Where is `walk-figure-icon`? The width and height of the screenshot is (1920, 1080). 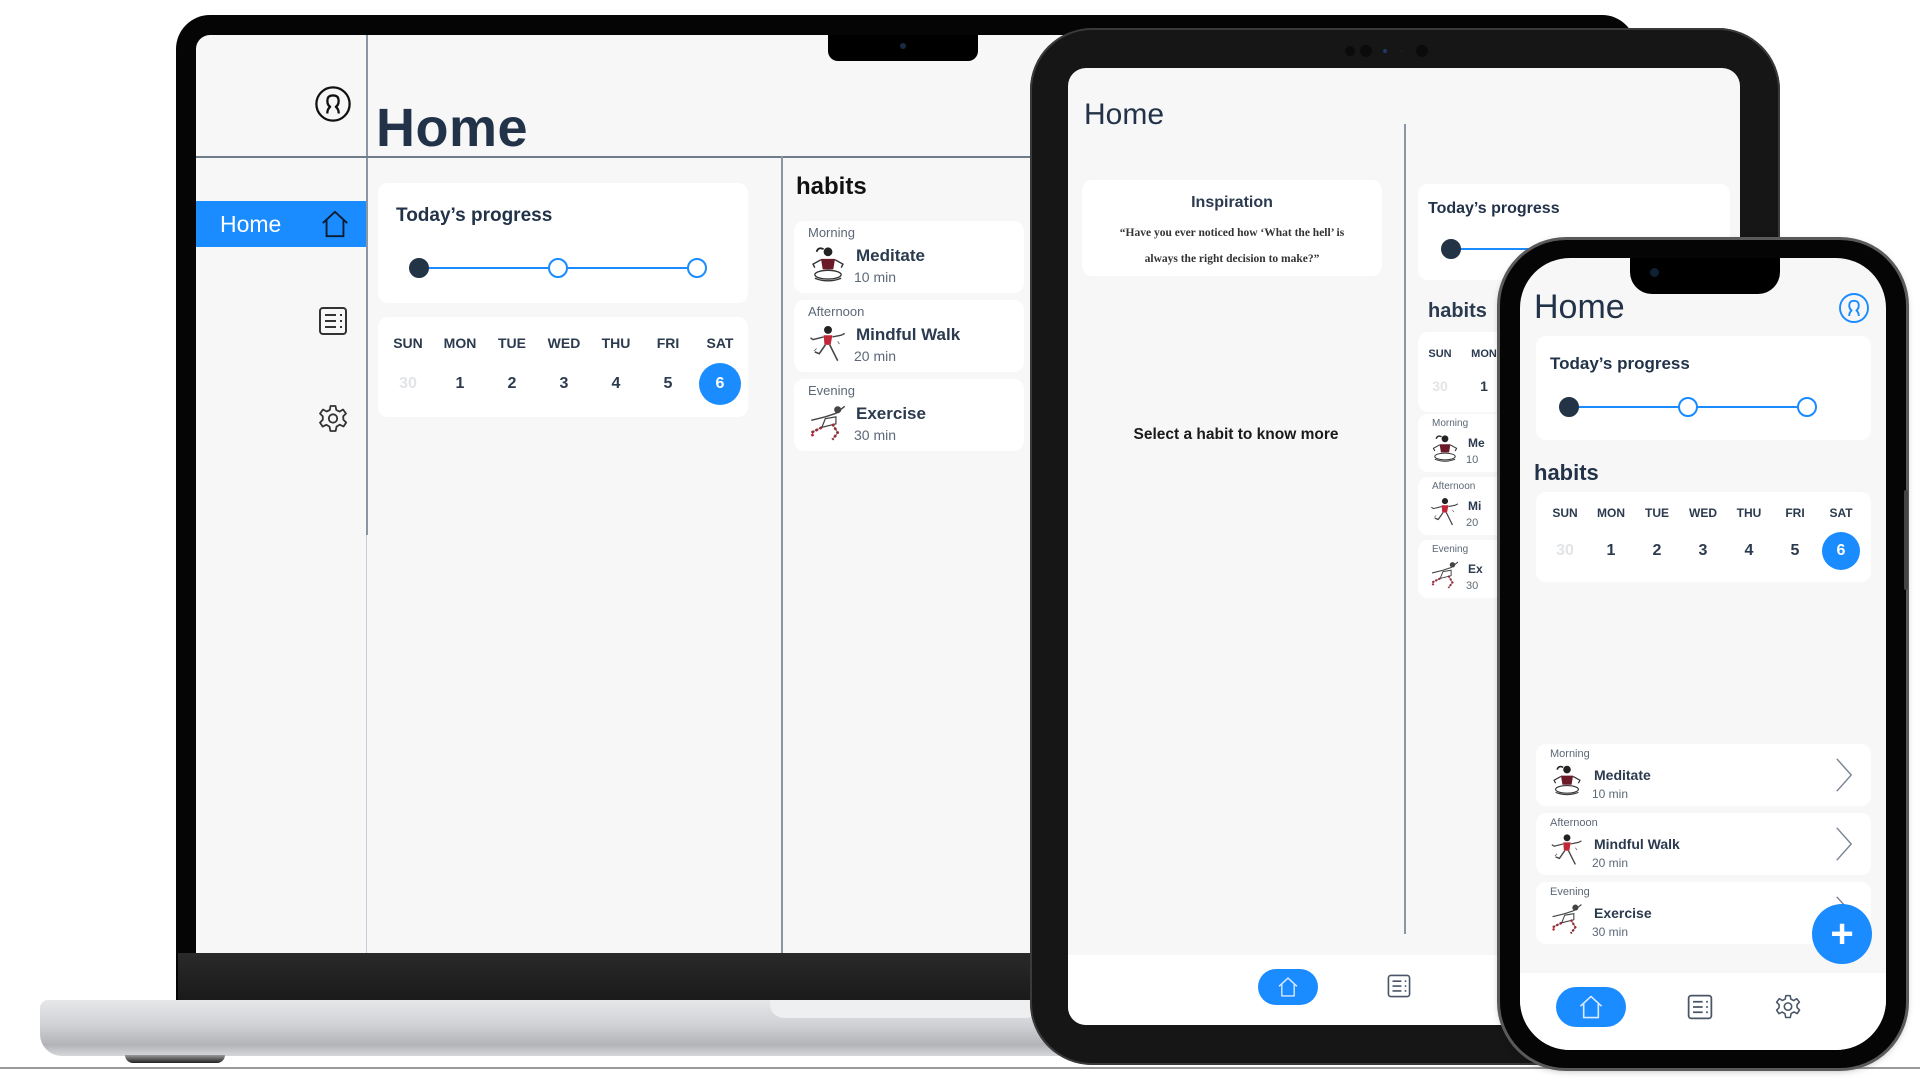
walk-figure-icon is located at coordinates (1567, 850).